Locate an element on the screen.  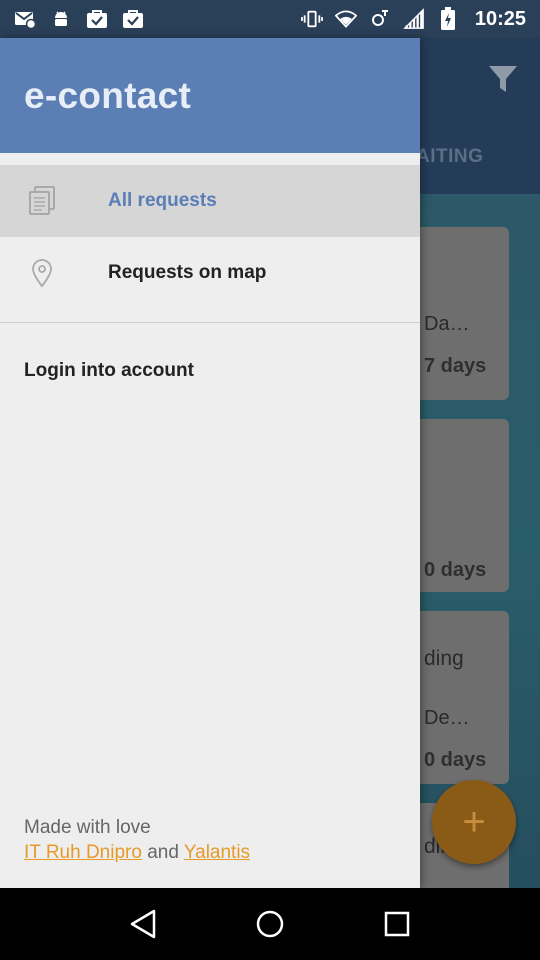
request-card: Da… 7 days is located at coordinates (458, 313).